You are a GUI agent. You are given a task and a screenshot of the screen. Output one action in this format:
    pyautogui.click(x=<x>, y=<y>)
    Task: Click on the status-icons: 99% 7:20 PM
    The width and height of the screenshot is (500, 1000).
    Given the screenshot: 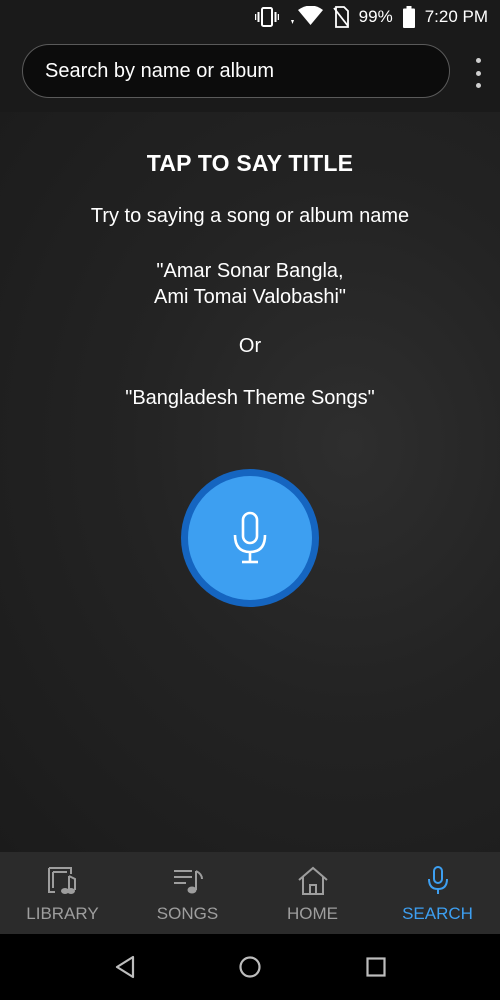 What is the action you would take?
    pyautogui.click(x=371, y=17)
    